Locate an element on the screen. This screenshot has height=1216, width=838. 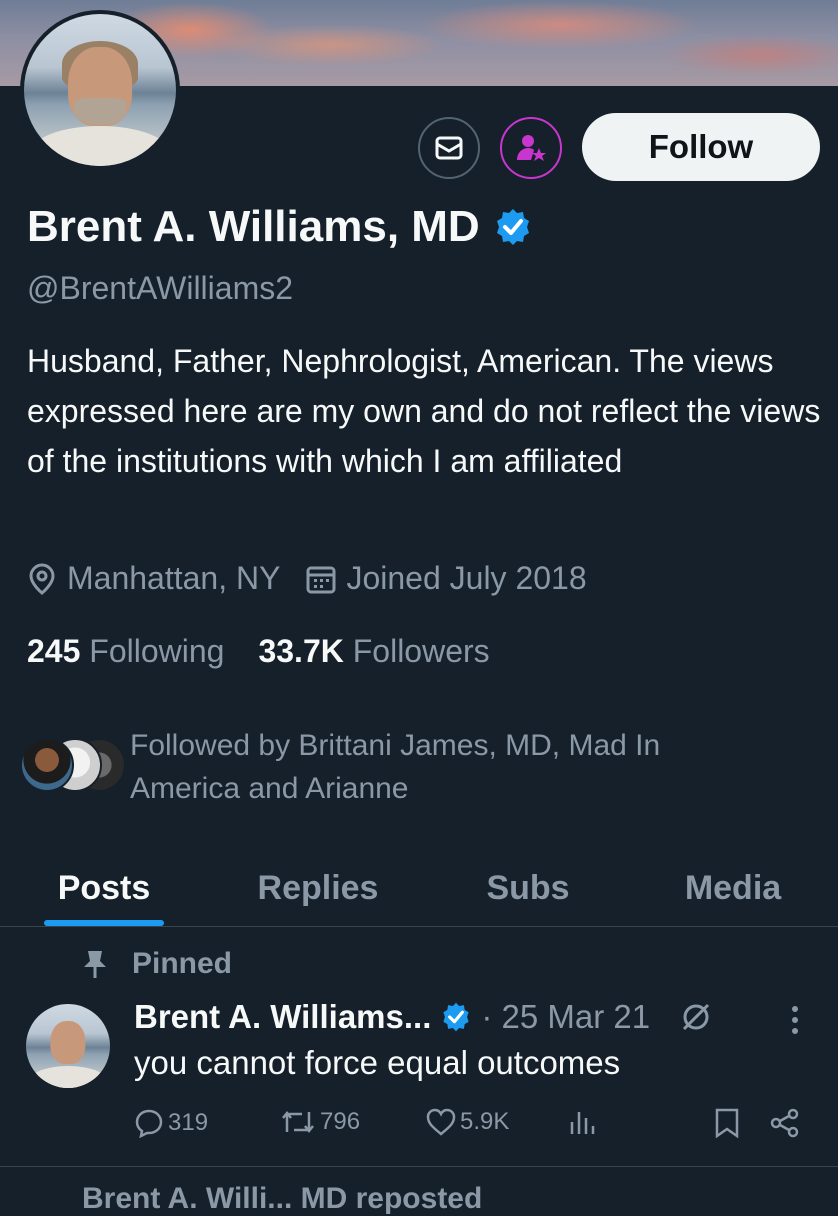
post-date: · 25 Mar 21 is located at coordinates (565, 1017).